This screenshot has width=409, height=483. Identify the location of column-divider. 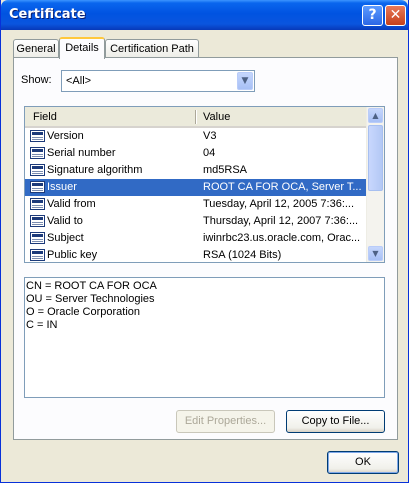
(196, 117).